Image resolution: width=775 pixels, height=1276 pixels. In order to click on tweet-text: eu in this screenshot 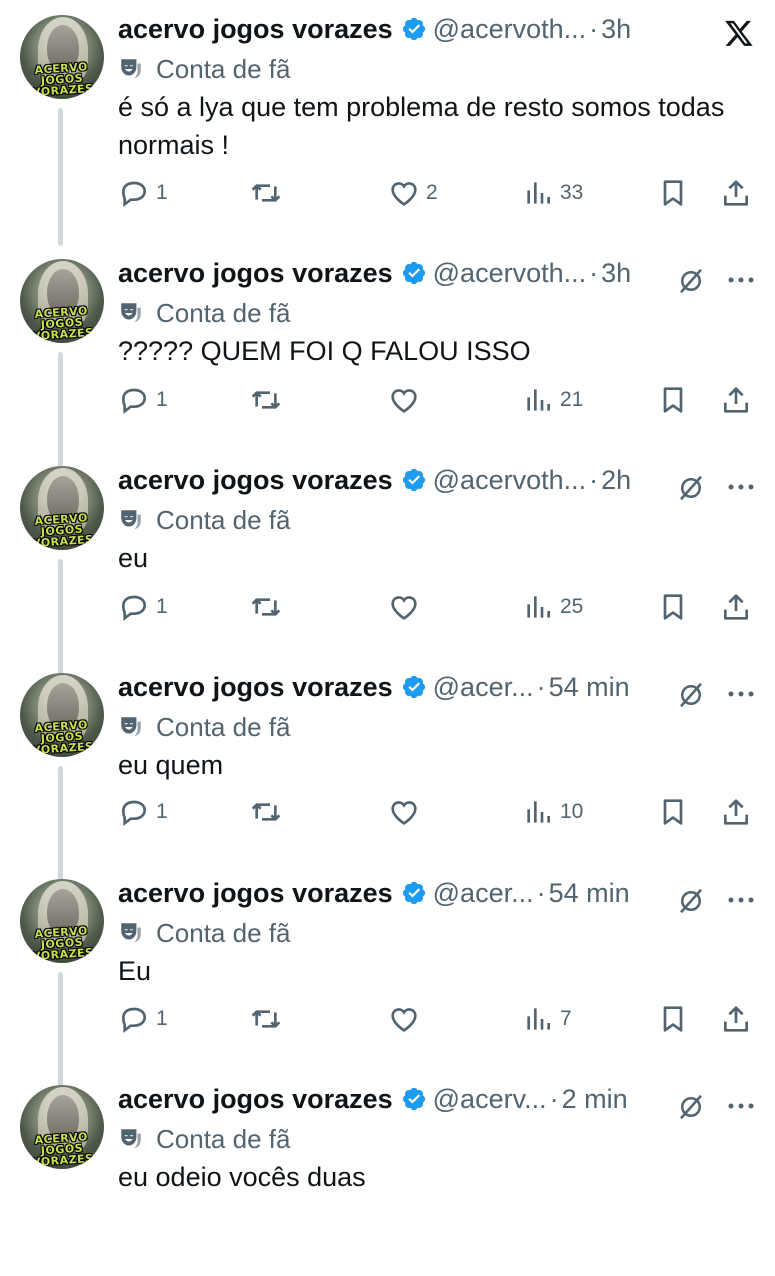, I will do `click(133, 558)`.